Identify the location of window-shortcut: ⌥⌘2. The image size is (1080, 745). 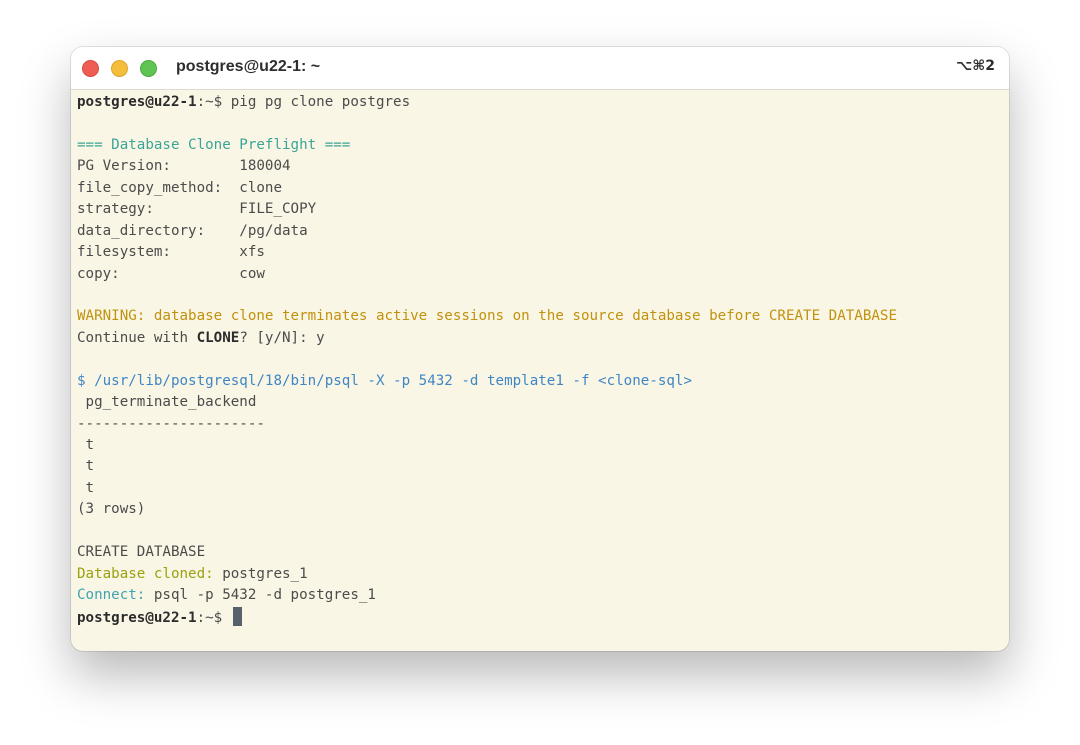
(975, 66).